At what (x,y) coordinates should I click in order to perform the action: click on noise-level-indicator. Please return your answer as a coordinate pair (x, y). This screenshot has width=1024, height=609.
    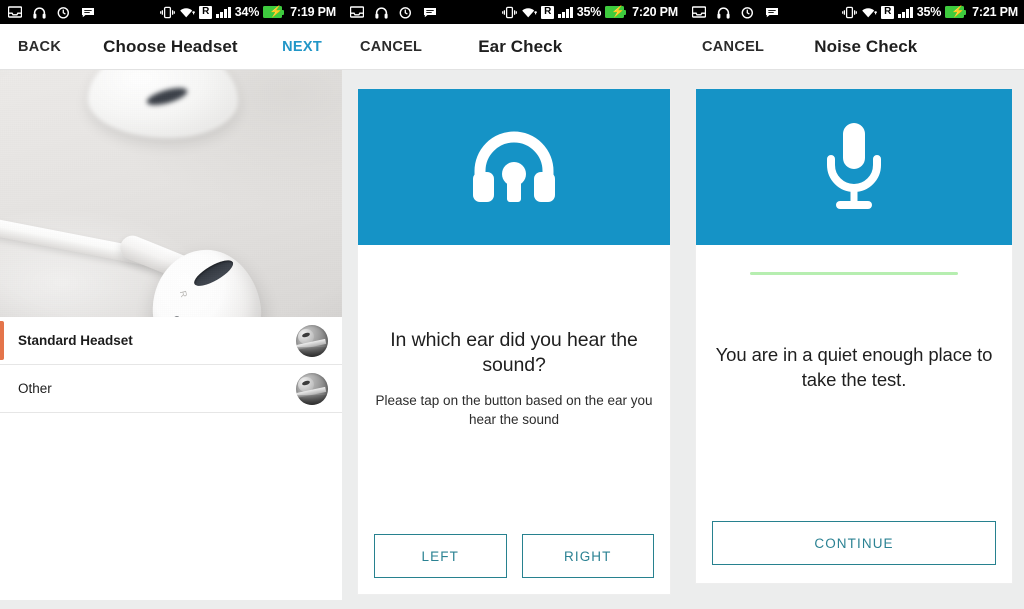
    Looking at the image, I should click on (854, 273).